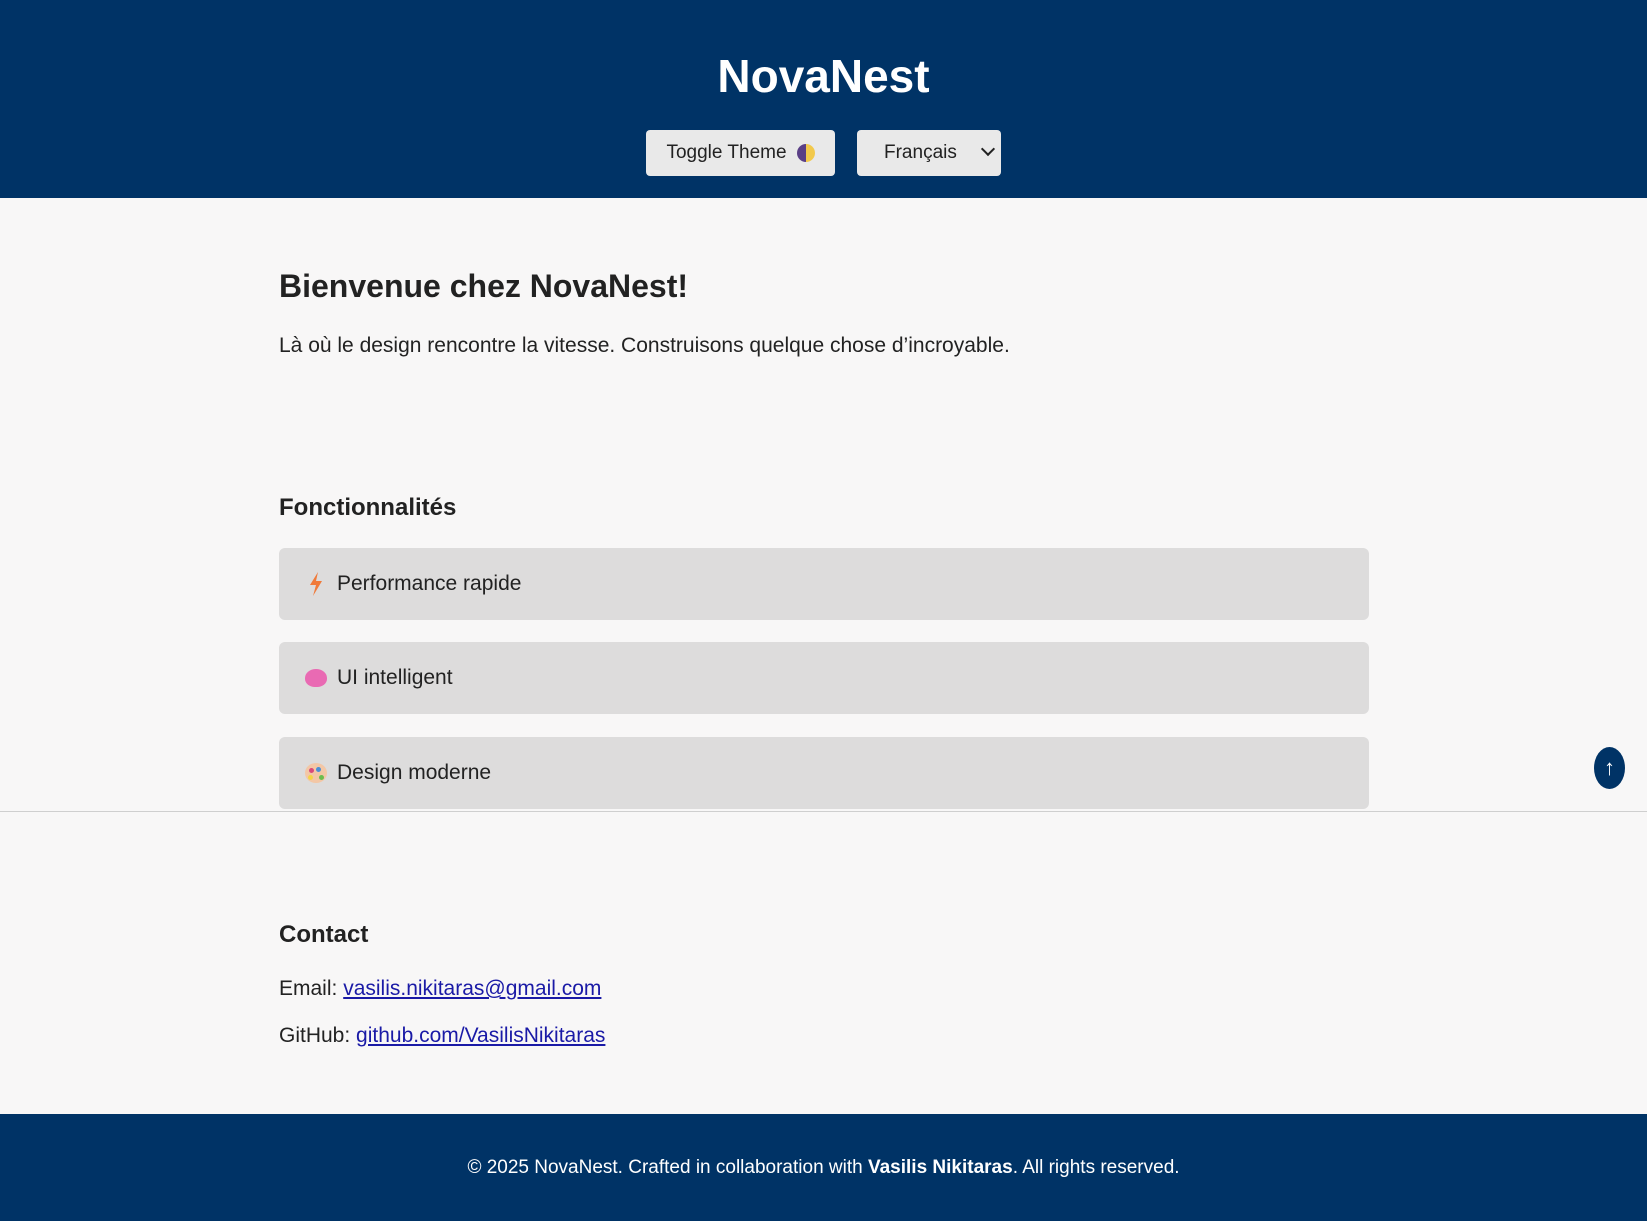  Describe the element at coordinates (315, 1035) in the screenshot. I see `github-label: GitHub:` at that location.